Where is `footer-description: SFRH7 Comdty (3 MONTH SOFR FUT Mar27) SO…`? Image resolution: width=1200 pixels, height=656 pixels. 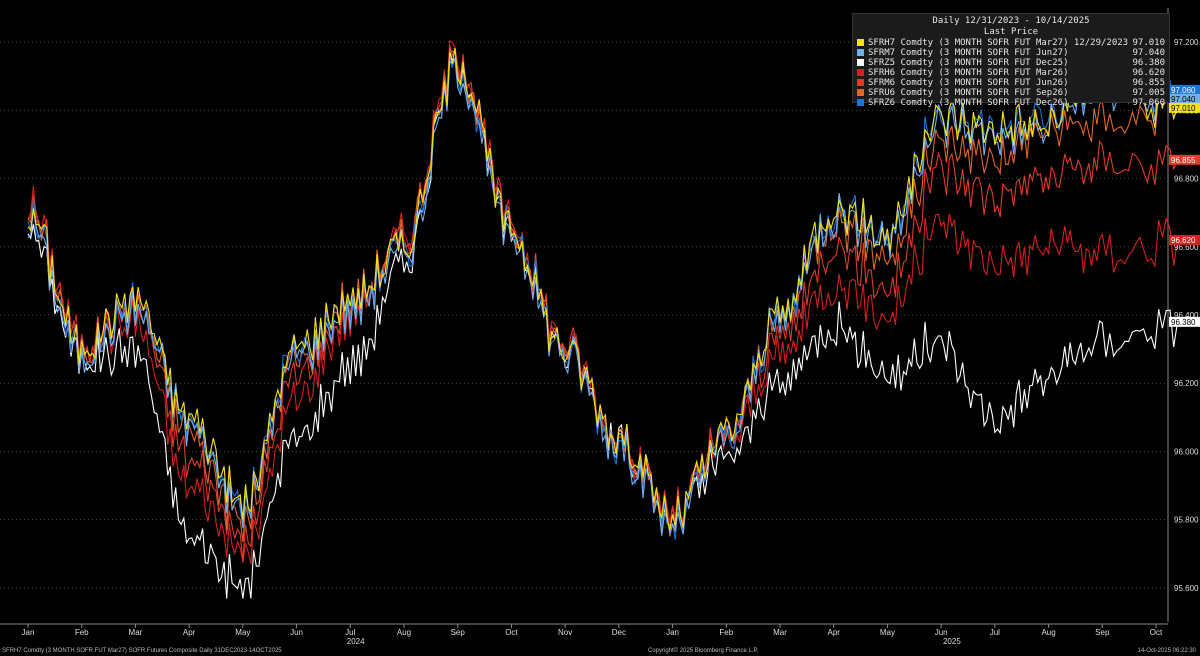 footer-description: SFRH7 Comdty (3 MONTH SOFR FUT Mar27) SO… is located at coordinates (142, 651).